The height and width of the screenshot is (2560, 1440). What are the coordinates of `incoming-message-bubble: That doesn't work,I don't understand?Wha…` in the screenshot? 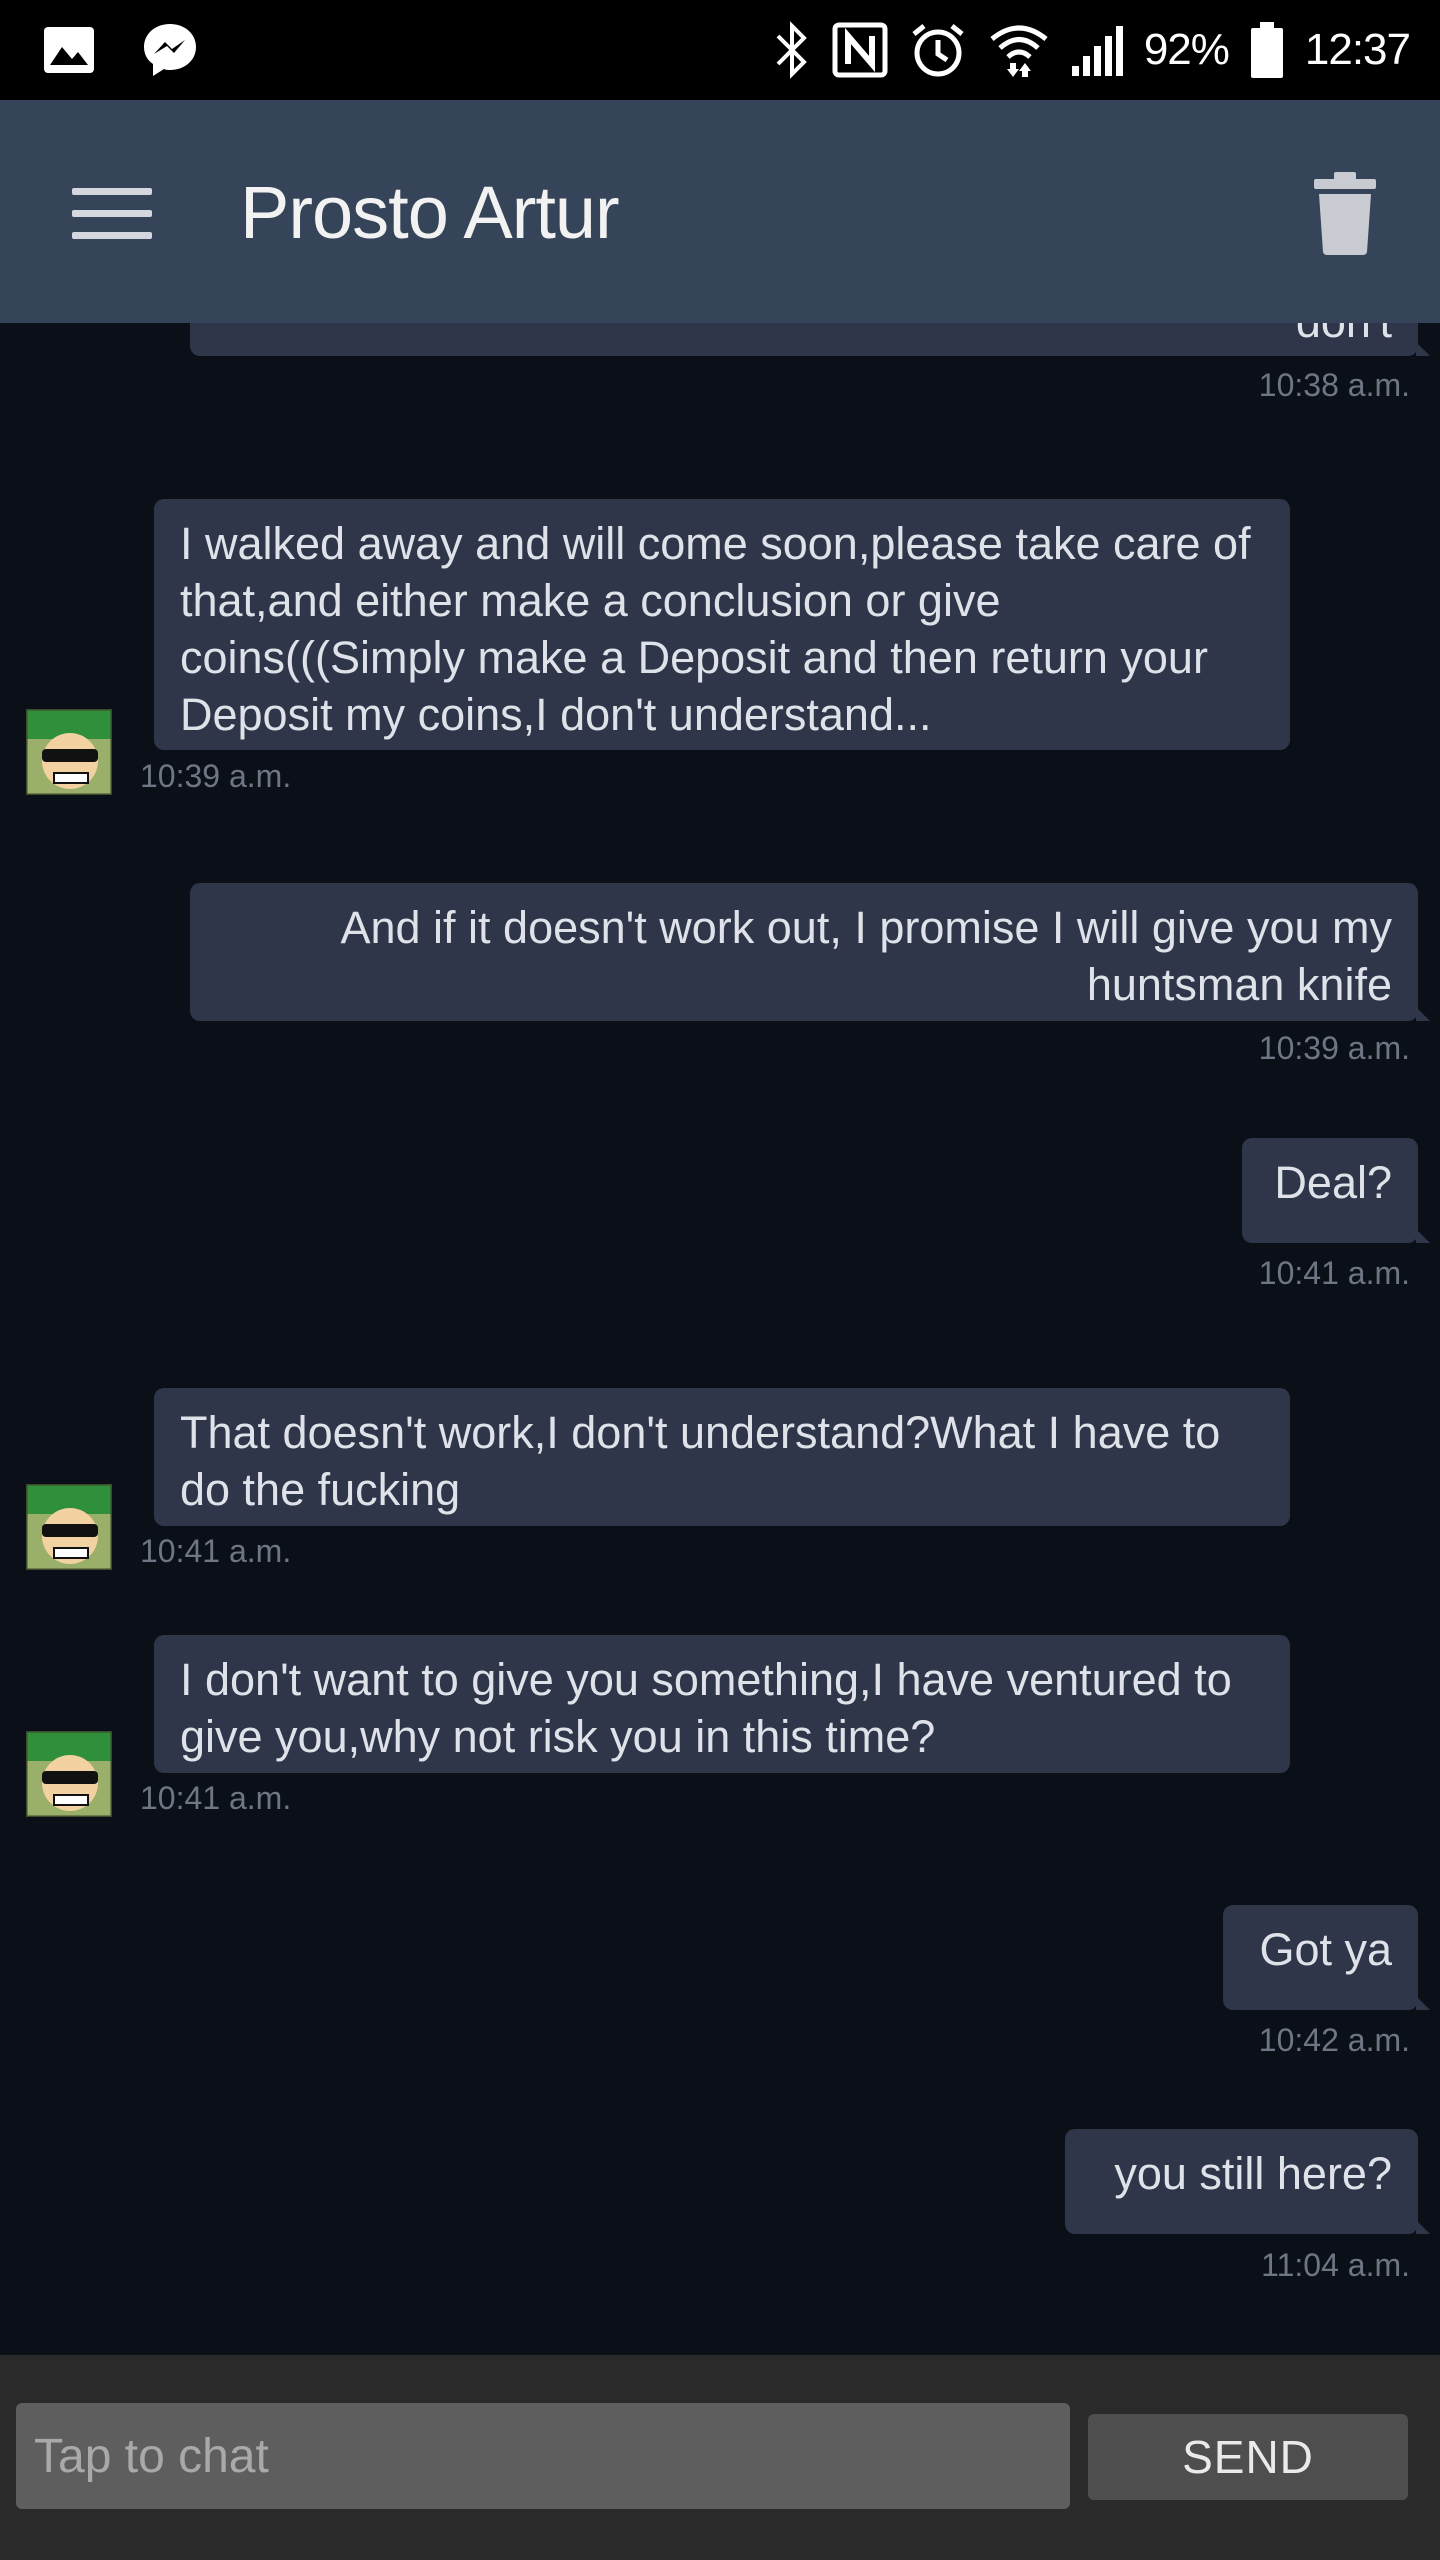 It's located at (722, 1457).